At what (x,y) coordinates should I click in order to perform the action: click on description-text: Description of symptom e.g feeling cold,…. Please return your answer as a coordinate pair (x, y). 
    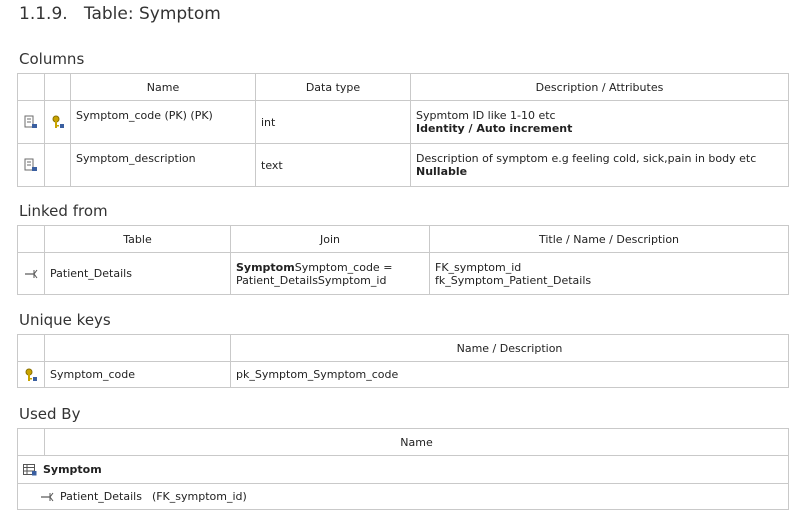
    Looking at the image, I should click on (586, 158).